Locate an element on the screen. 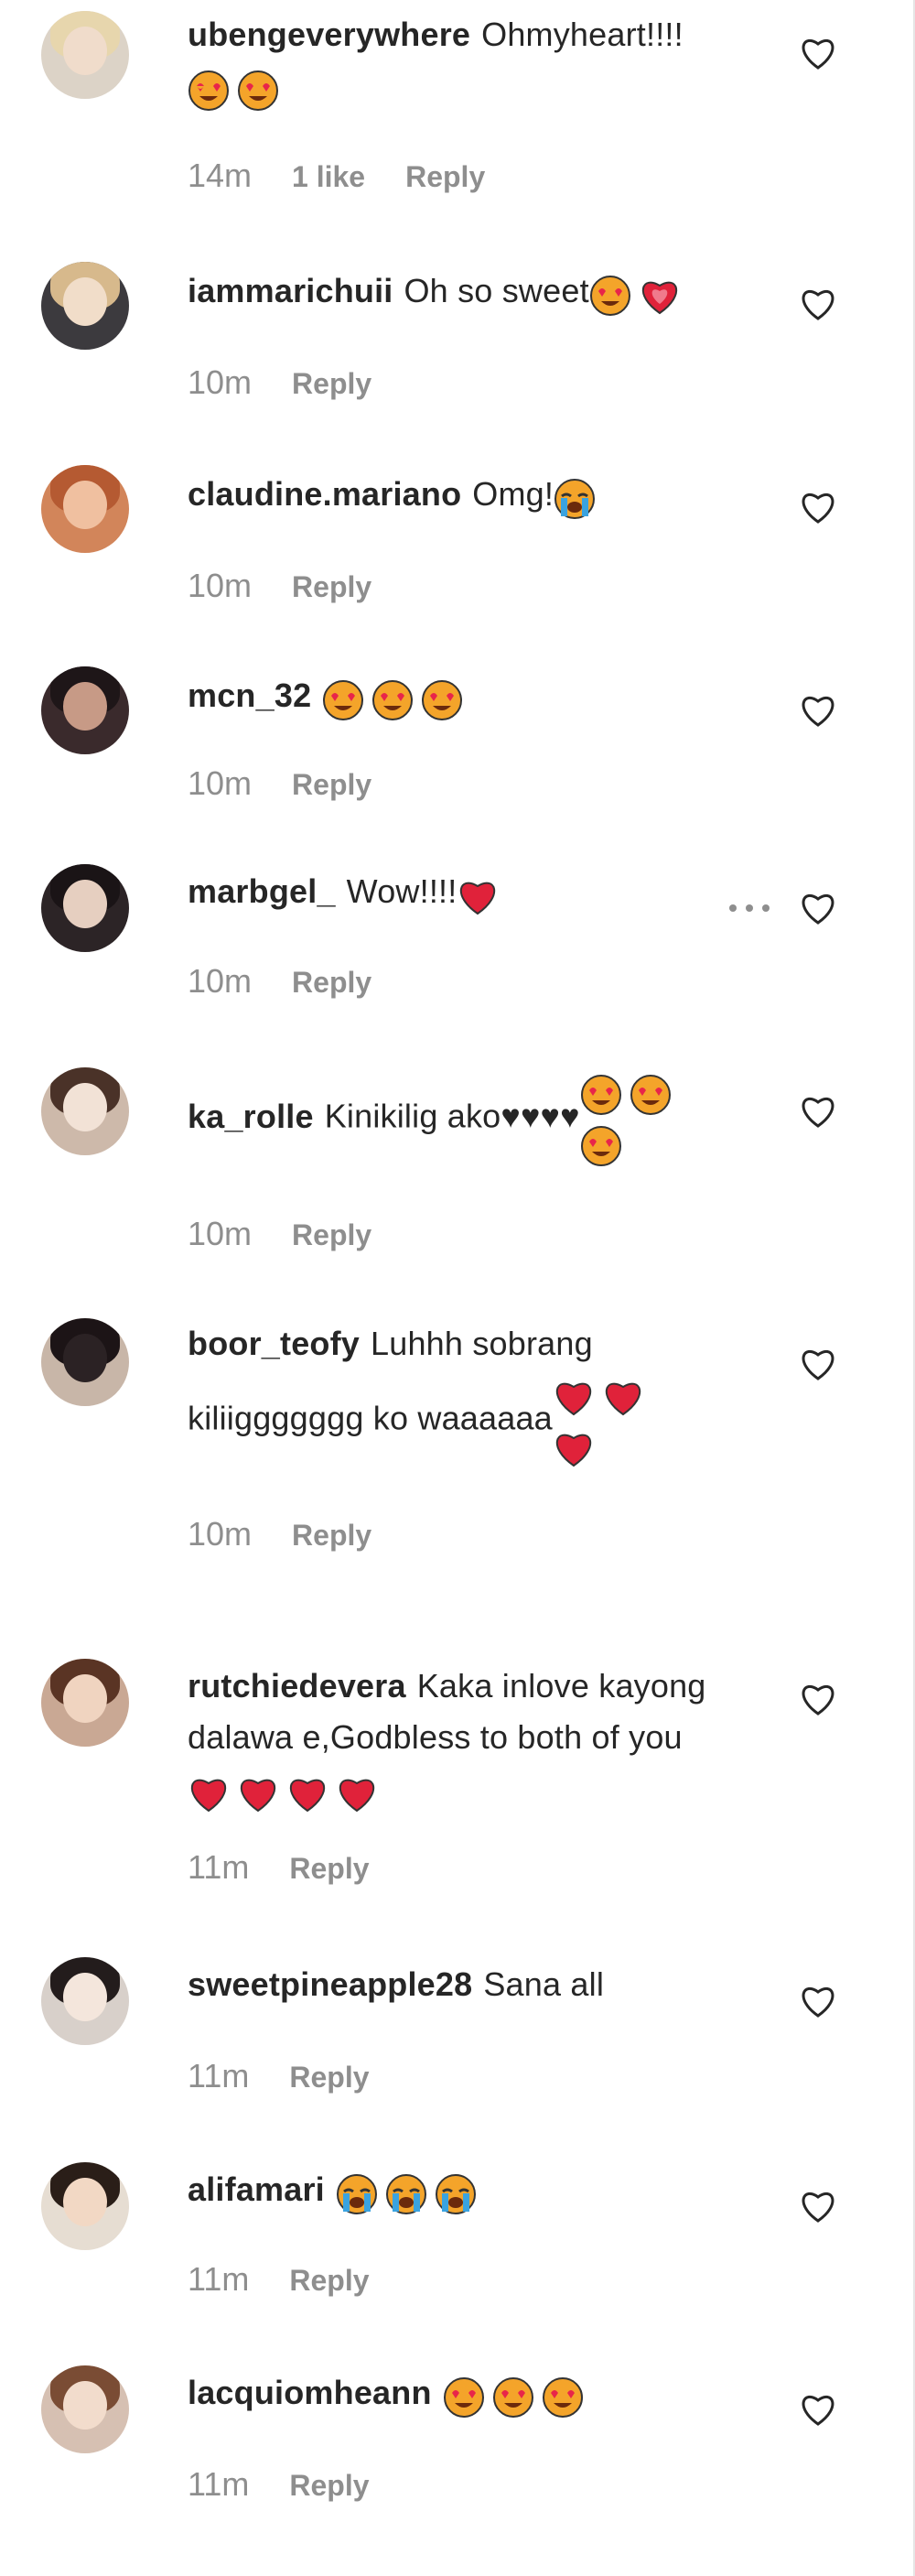  comment-username: ubengeverywhere is located at coordinates (329, 34).